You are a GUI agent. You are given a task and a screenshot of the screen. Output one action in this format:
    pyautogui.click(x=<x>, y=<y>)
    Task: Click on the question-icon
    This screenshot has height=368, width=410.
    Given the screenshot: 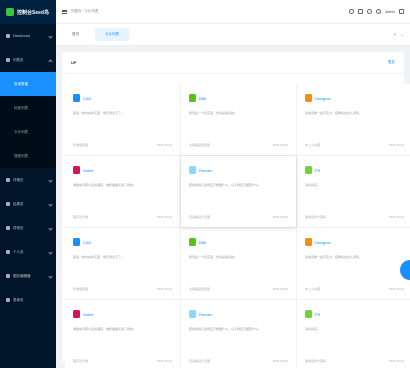 What is the action you would take?
    pyautogui.click(x=361, y=11)
    